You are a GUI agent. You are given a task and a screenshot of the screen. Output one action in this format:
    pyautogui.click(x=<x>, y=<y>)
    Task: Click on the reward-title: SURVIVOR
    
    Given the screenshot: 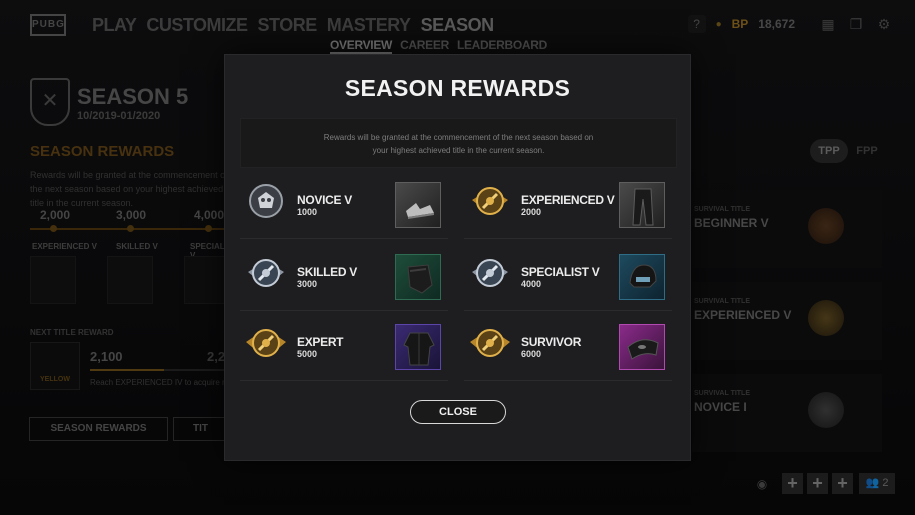 What is the action you would take?
    pyautogui.click(x=551, y=342)
    